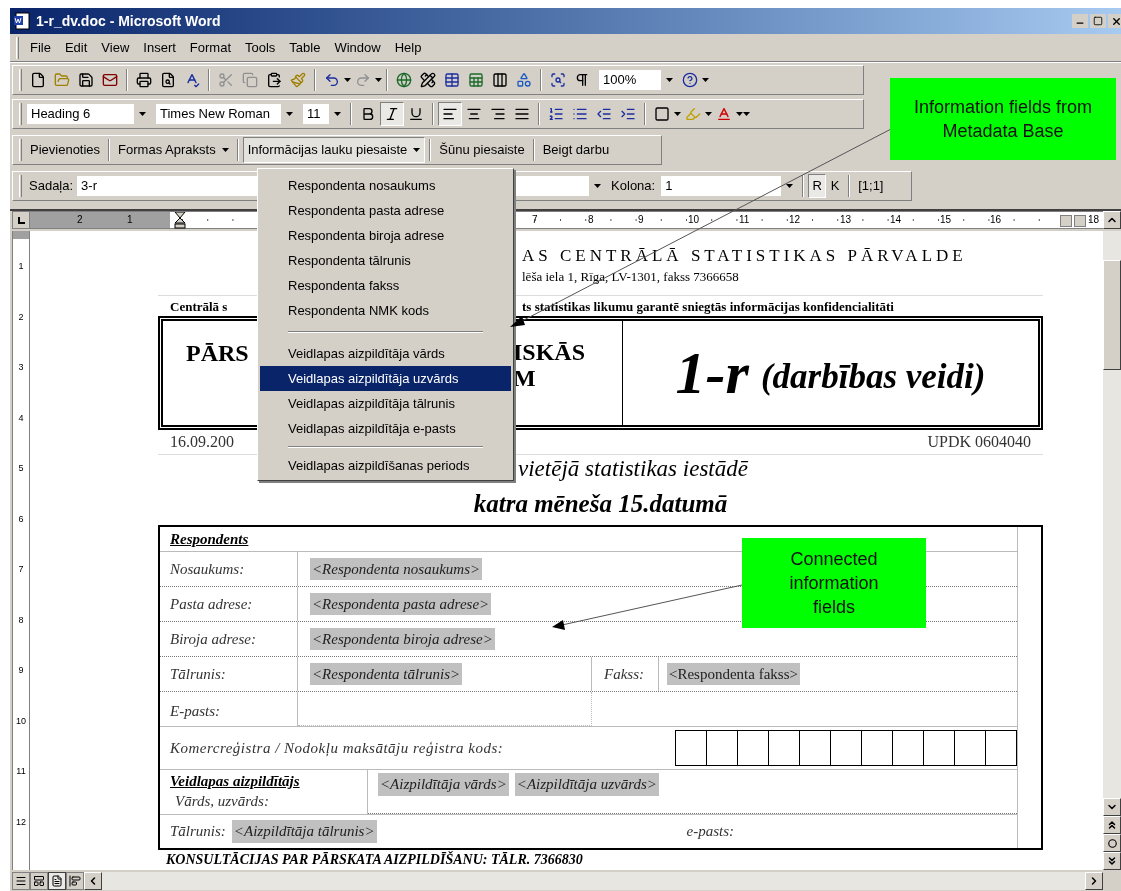  I want to click on italic-button, so click(392, 114).